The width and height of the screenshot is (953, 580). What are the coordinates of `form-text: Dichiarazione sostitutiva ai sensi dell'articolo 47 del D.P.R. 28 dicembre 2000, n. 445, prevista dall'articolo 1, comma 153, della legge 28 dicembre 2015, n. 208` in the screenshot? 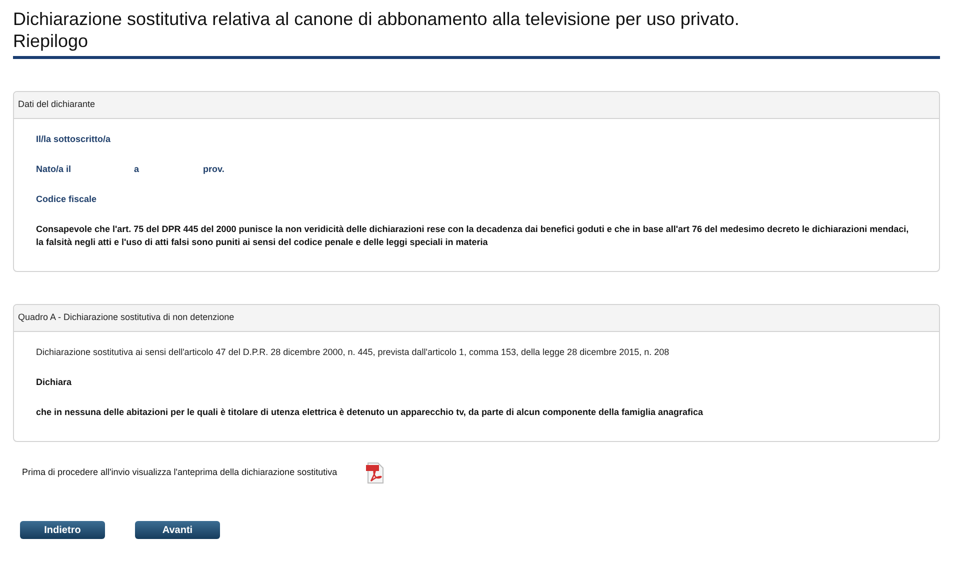 It's located at (353, 352).